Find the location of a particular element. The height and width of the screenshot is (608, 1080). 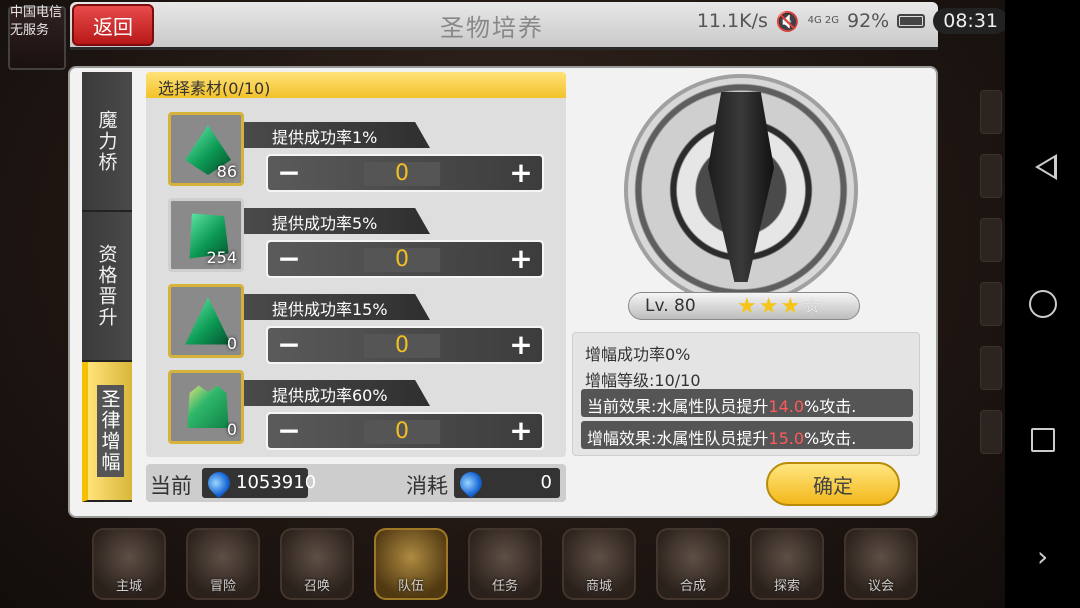

current-effect-prefix: 当前效果:水属性队员提升 is located at coordinates (678, 406).